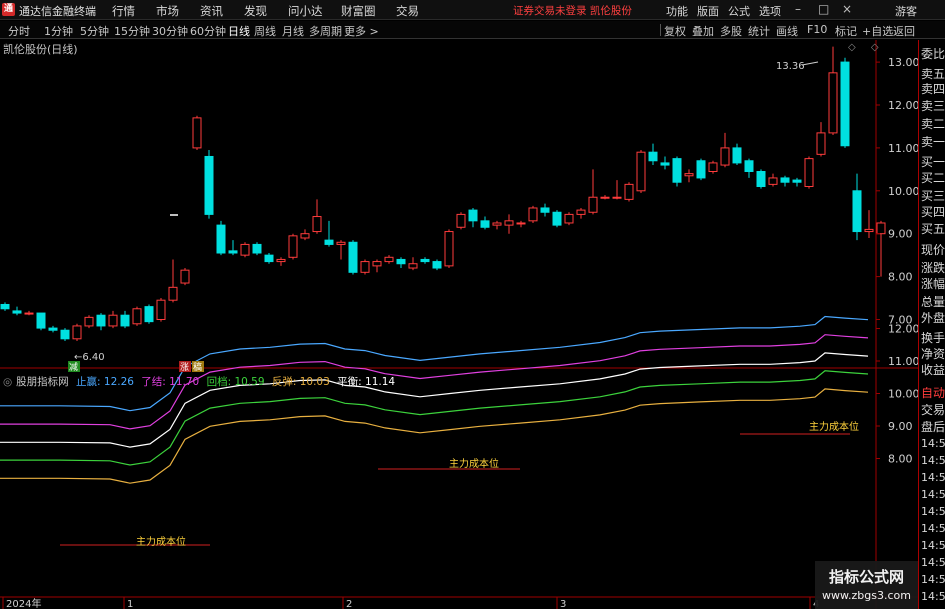  Describe the element at coordinates (170, 382) in the screenshot. I see `indicator-value-close-out: 了结: 11.70` at that location.